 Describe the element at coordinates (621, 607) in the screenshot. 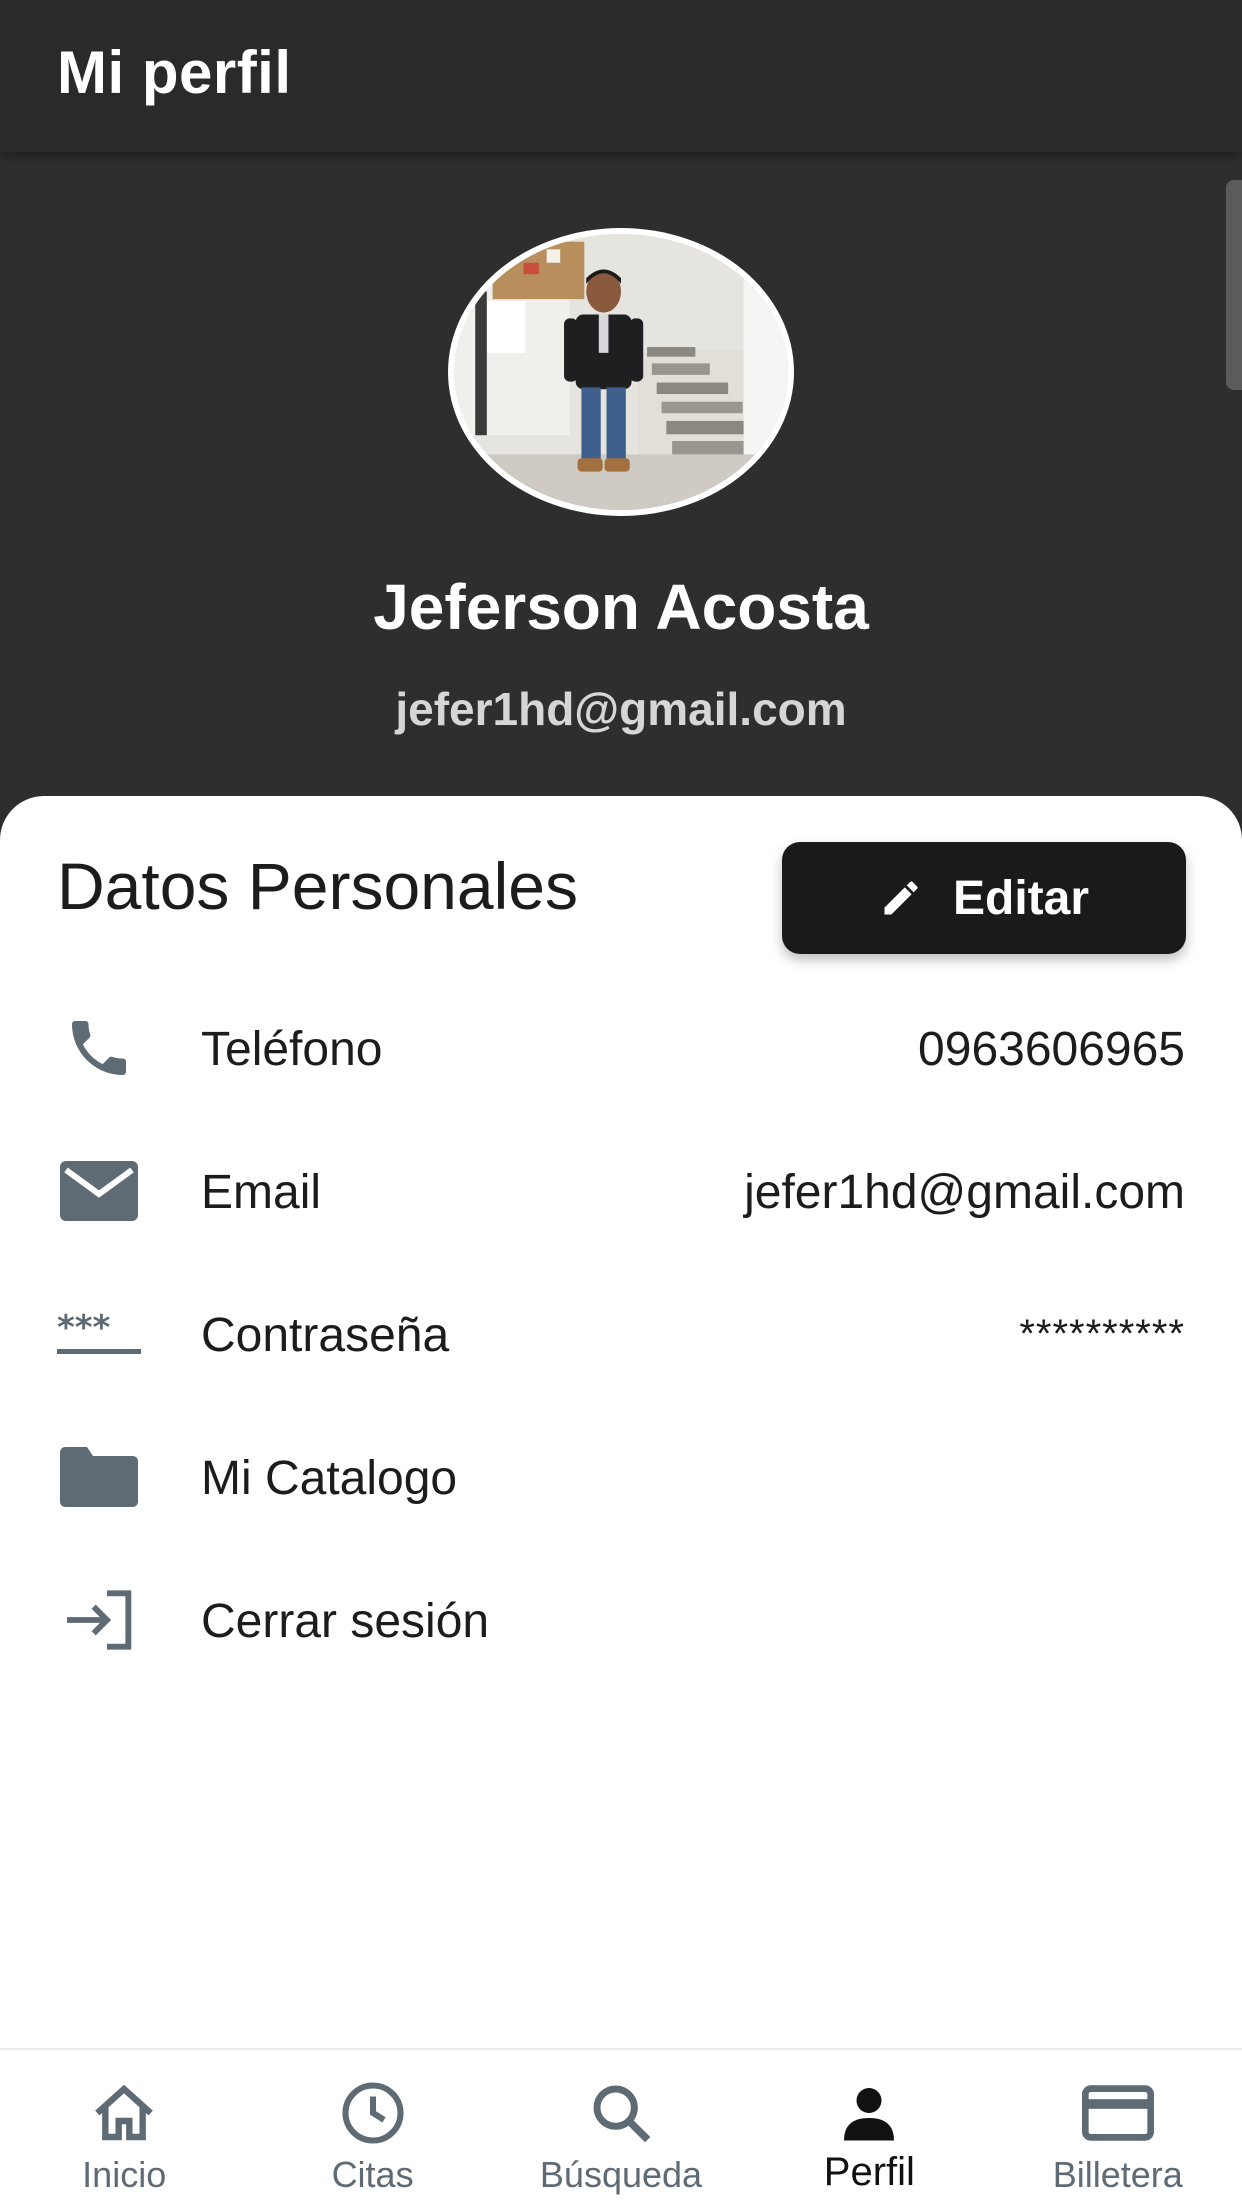

I see `profile-name: Jeferson Acosta` at that location.